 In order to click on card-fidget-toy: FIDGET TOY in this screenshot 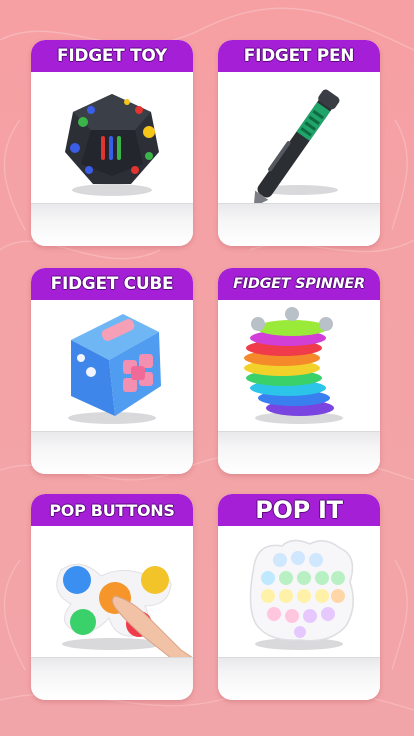, I will do `click(112, 143)`.